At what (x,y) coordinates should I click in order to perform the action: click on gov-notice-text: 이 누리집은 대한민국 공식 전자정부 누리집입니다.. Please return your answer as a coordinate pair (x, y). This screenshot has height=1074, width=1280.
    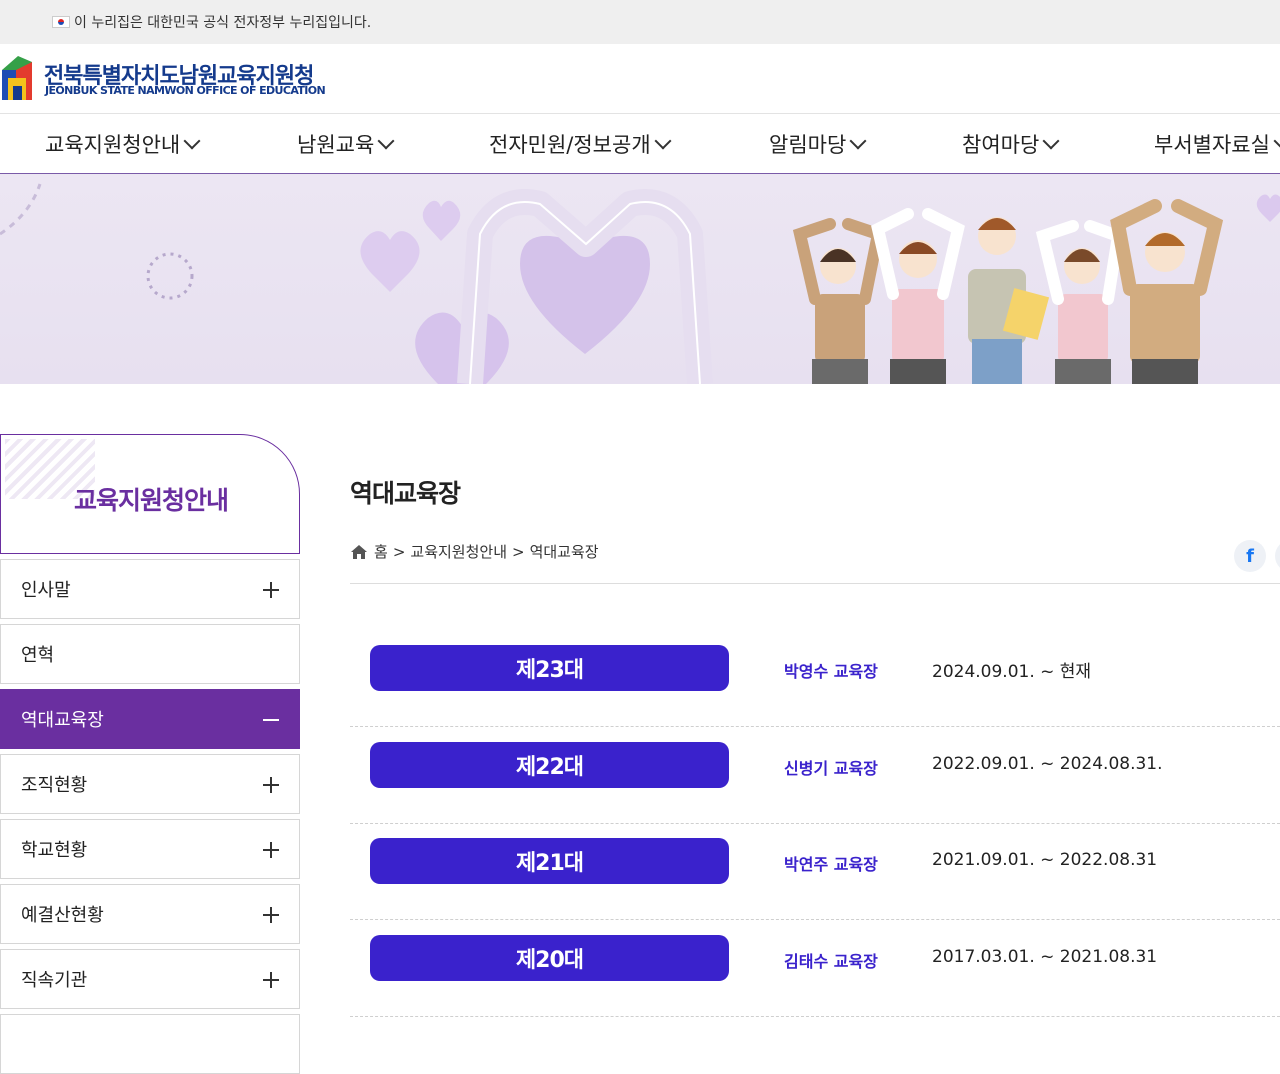
    Looking at the image, I should click on (223, 23).